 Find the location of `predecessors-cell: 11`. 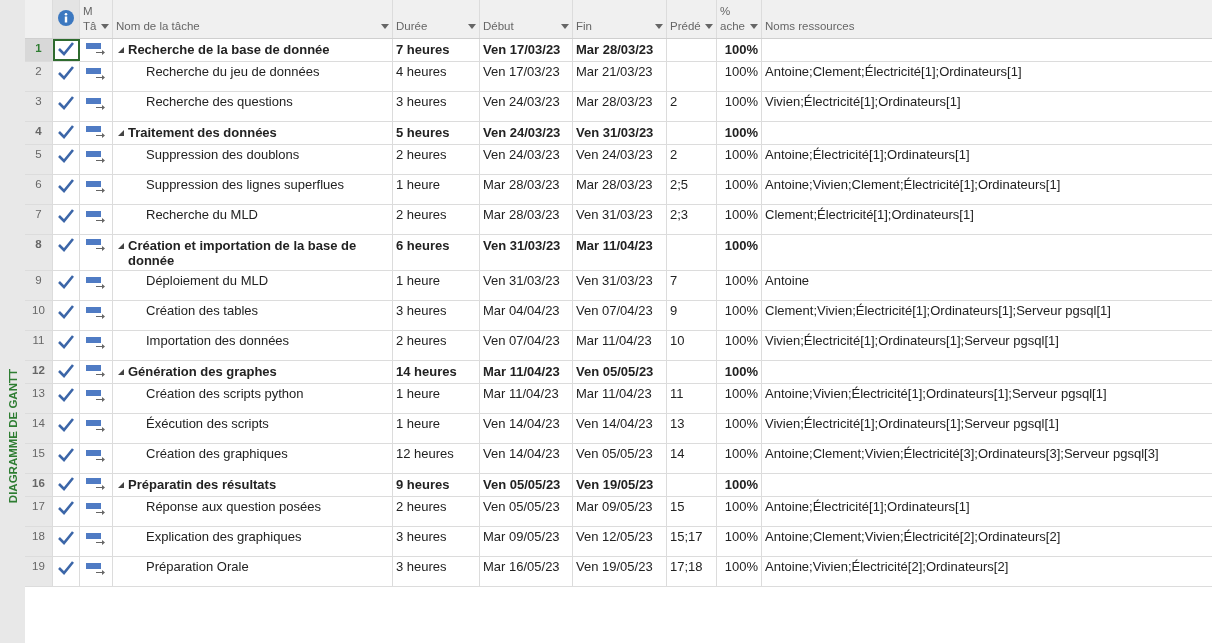

predecessors-cell: 11 is located at coordinates (677, 393).